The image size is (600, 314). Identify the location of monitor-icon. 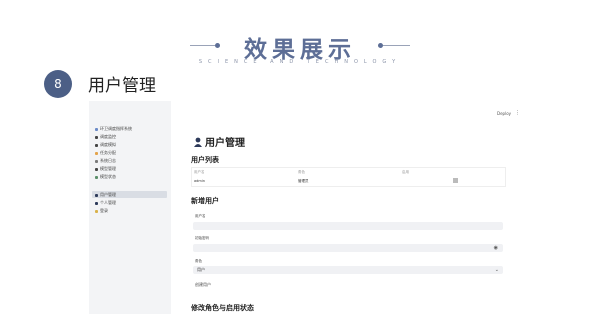
(96, 137).